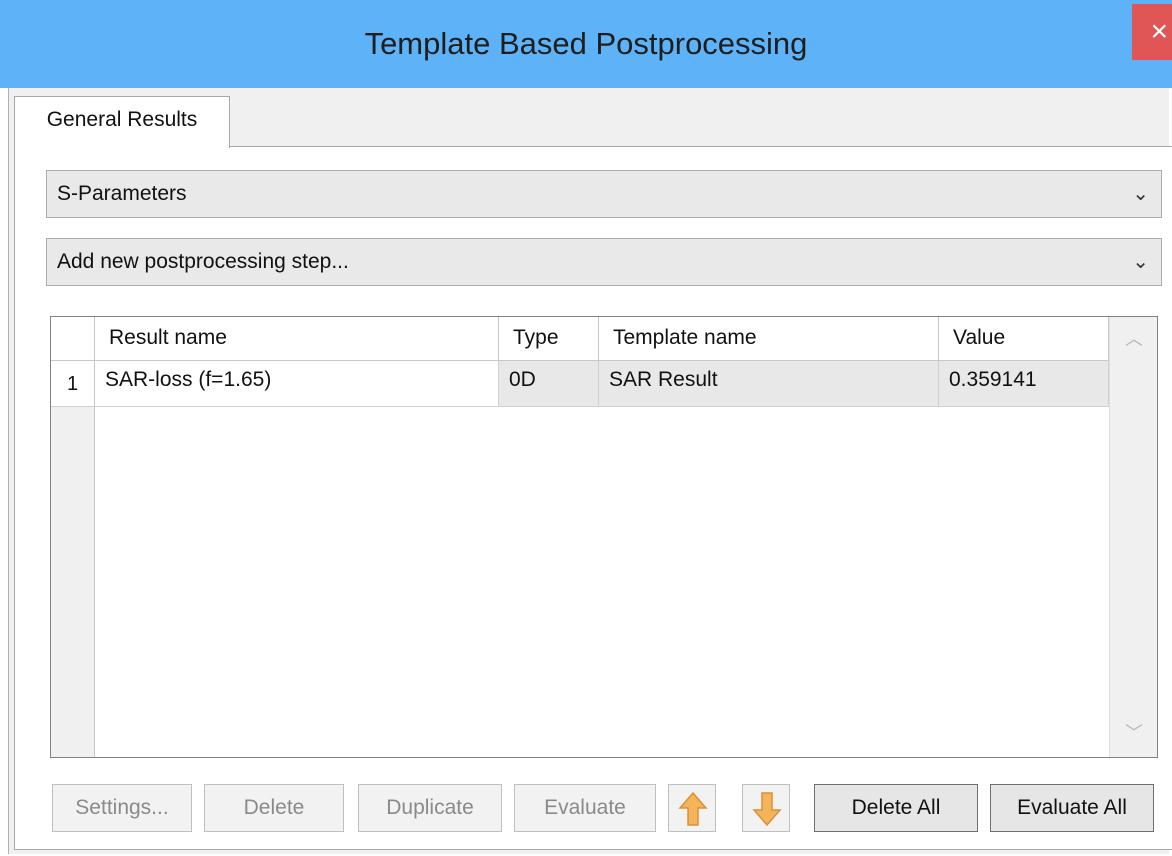  I want to click on move-down-button, so click(766, 808).